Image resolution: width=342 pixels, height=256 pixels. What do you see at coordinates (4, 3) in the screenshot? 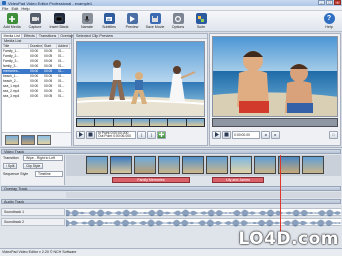
I see `app-icon` at bounding box center [4, 3].